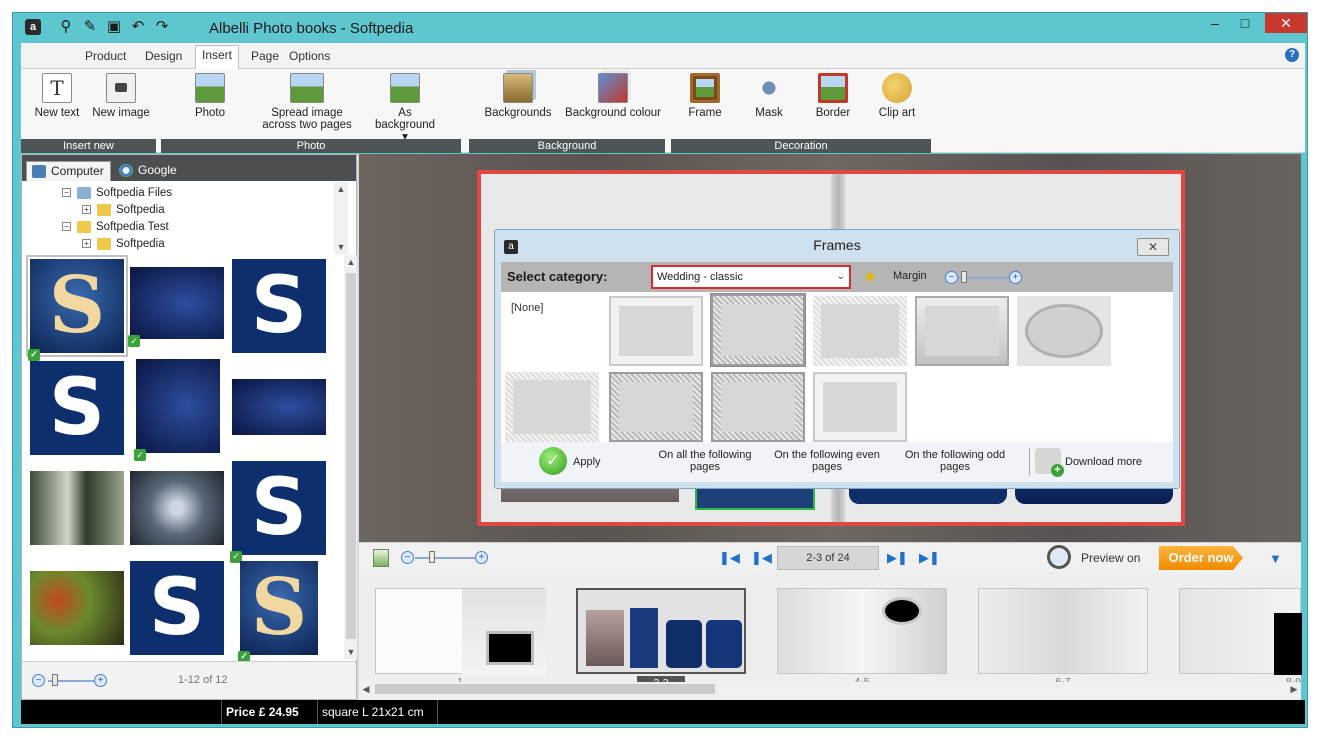  I want to click on redo-icon: ↷, so click(162, 27).